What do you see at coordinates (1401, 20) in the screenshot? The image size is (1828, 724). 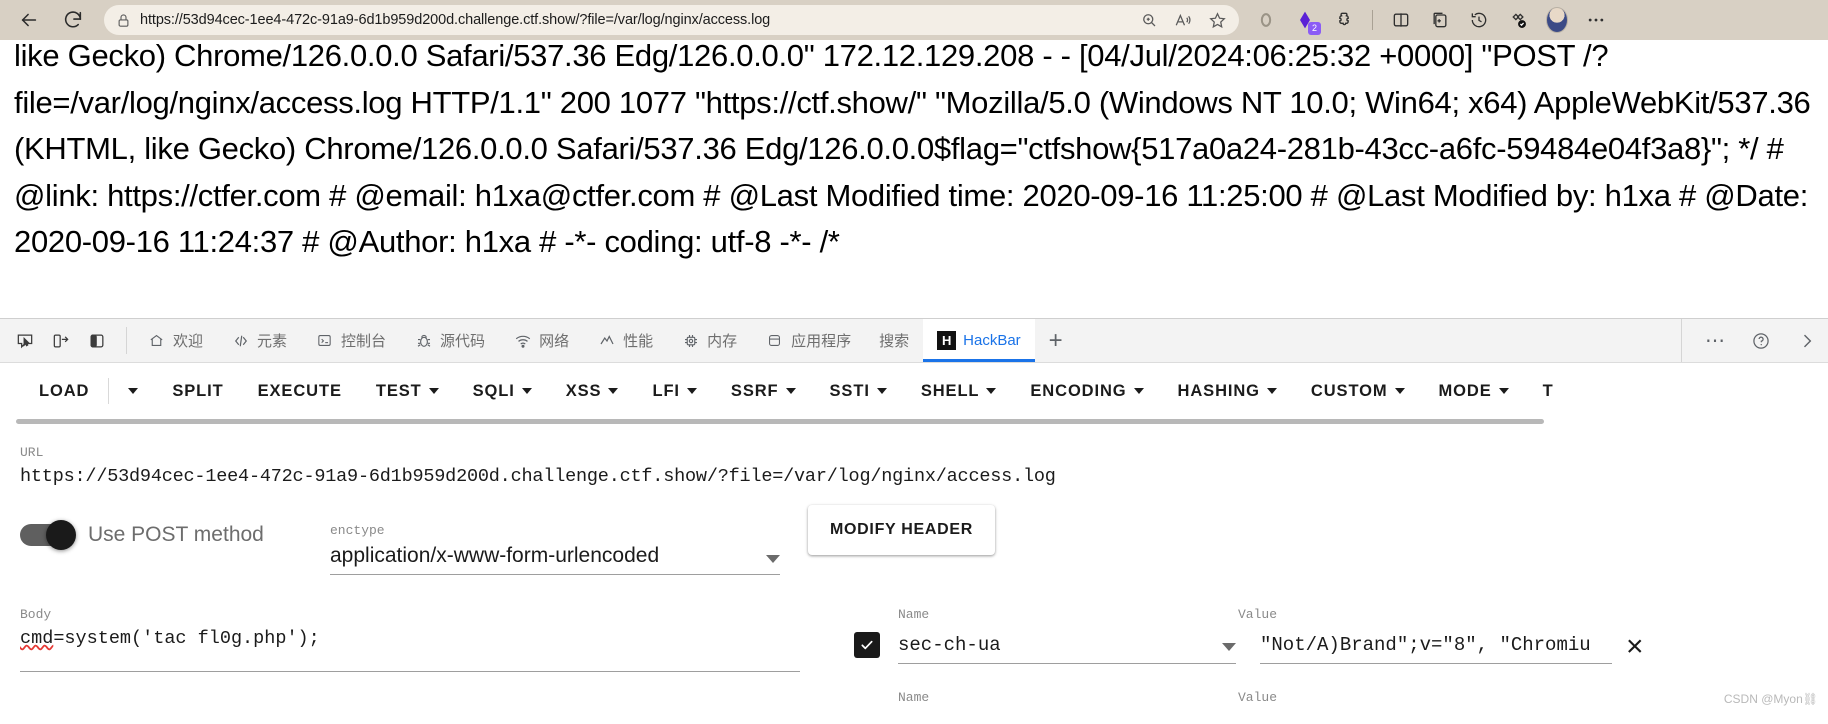 I see `split-screen-icon` at bounding box center [1401, 20].